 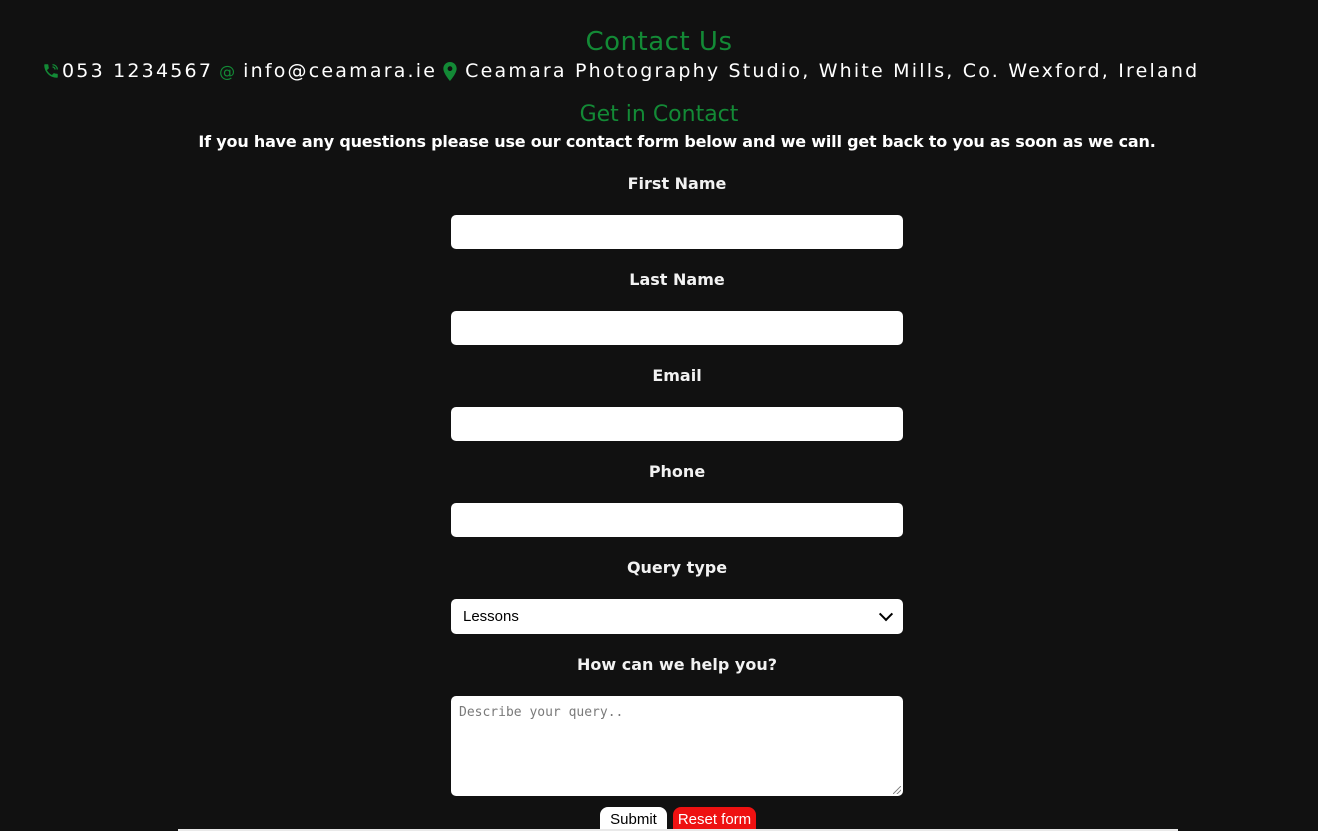 What do you see at coordinates (137, 71) in the screenshot?
I see `phone-number: 053 1234567` at bounding box center [137, 71].